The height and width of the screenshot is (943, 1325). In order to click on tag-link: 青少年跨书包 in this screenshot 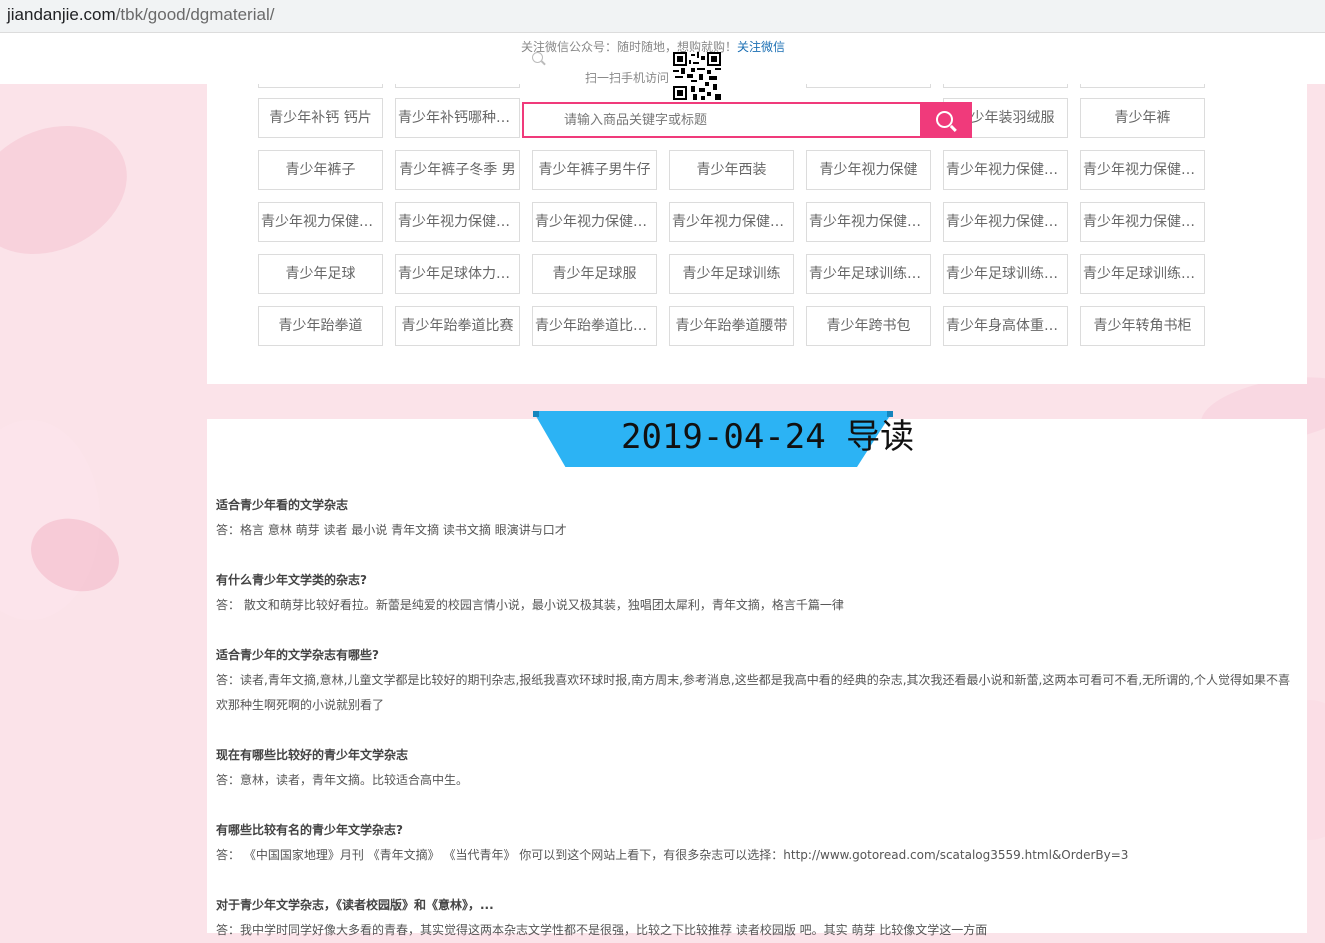, I will do `click(868, 326)`.